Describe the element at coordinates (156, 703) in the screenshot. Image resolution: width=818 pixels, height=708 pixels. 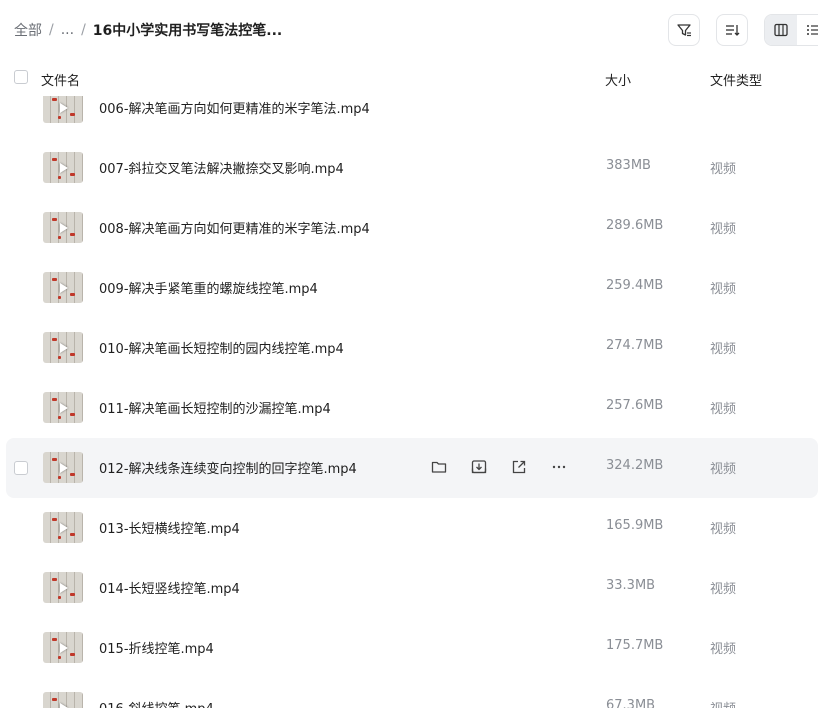
I see `file-name: 016-斜线控笔.mp4` at that location.